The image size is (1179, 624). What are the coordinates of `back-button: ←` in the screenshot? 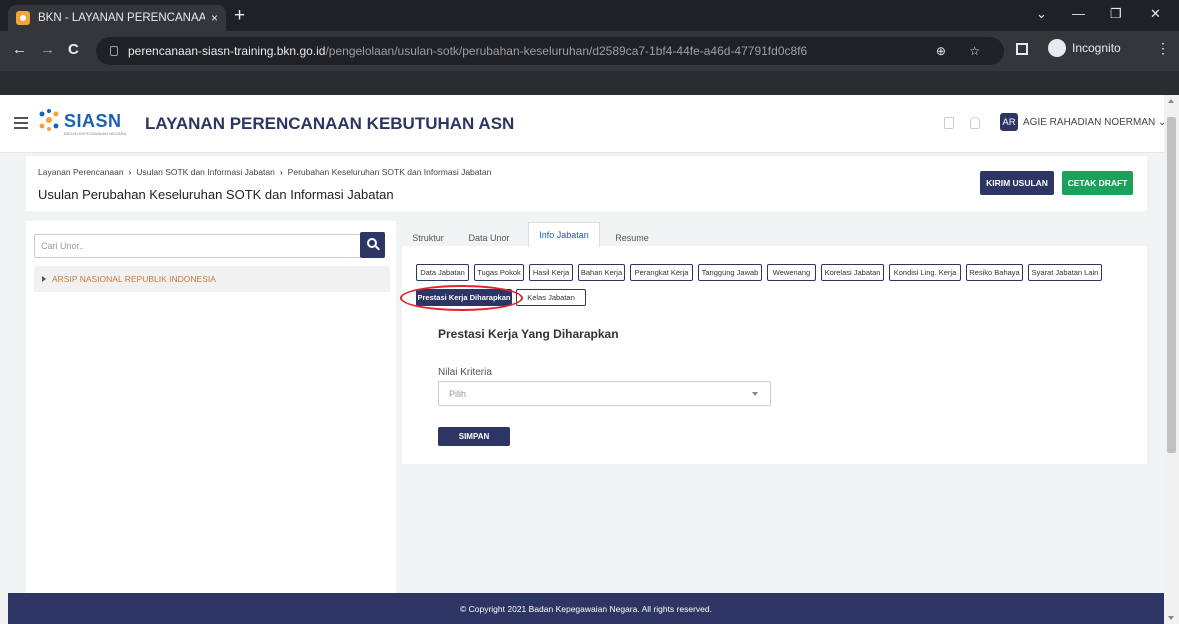 It's located at (19, 49).